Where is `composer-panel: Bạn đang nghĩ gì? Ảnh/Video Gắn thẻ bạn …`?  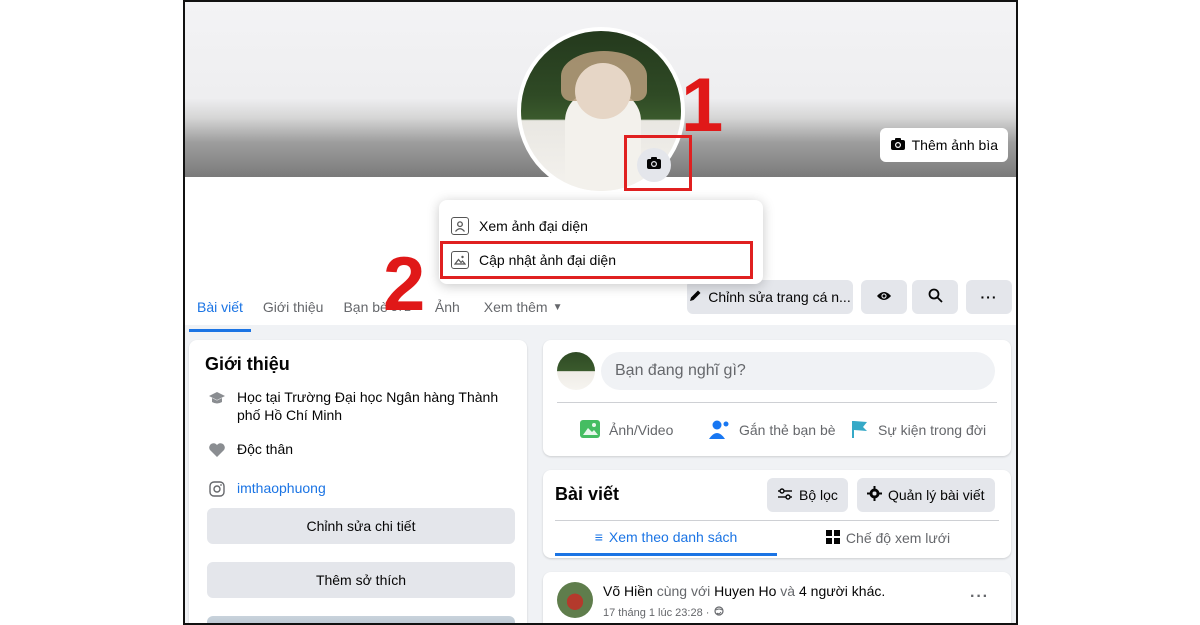 composer-panel: Bạn đang nghĩ gì? Ảnh/Video Gắn thẻ bạn … is located at coordinates (777, 398).